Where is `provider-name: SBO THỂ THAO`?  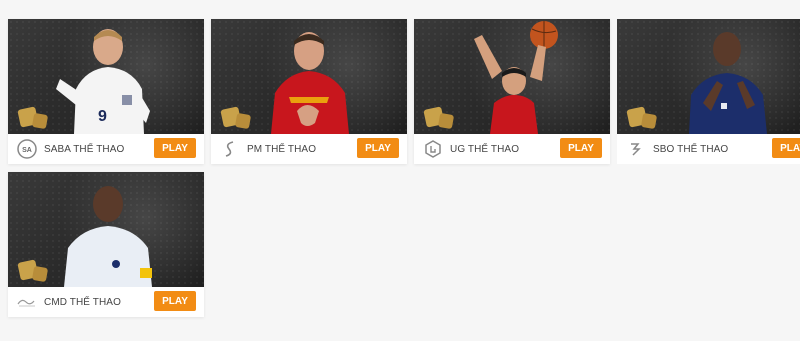
provider-name: SBO THỂ THAO is located at coordinates (691, 149).